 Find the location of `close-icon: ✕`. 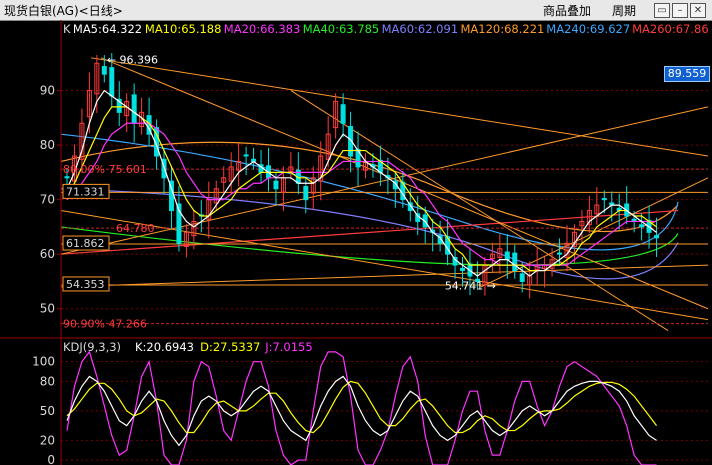

close-icon: ✕ is located at coordinates (698, 10).